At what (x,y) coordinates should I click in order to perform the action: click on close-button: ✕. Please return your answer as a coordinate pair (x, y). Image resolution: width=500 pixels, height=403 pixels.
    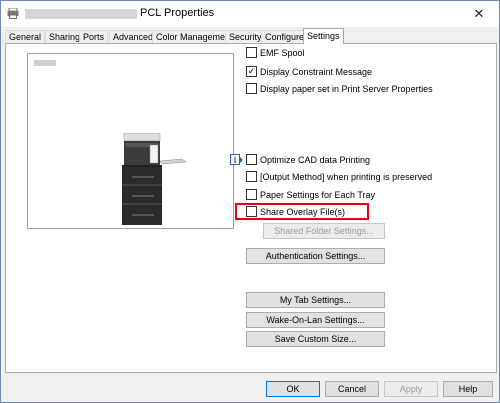
    Looking at the image, I should click on (479, 14).